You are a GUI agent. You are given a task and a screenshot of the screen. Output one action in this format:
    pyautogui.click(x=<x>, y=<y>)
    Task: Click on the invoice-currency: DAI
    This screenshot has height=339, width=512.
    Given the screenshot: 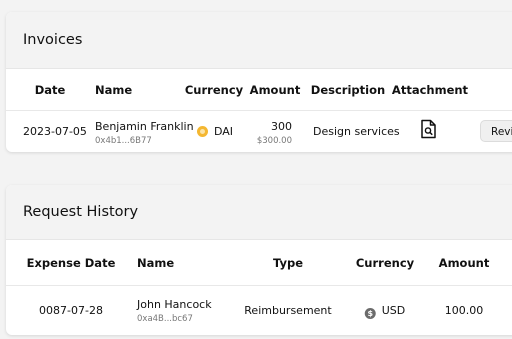 What is the action you would take?
    pyautogui.click(x=215, y=131)
    